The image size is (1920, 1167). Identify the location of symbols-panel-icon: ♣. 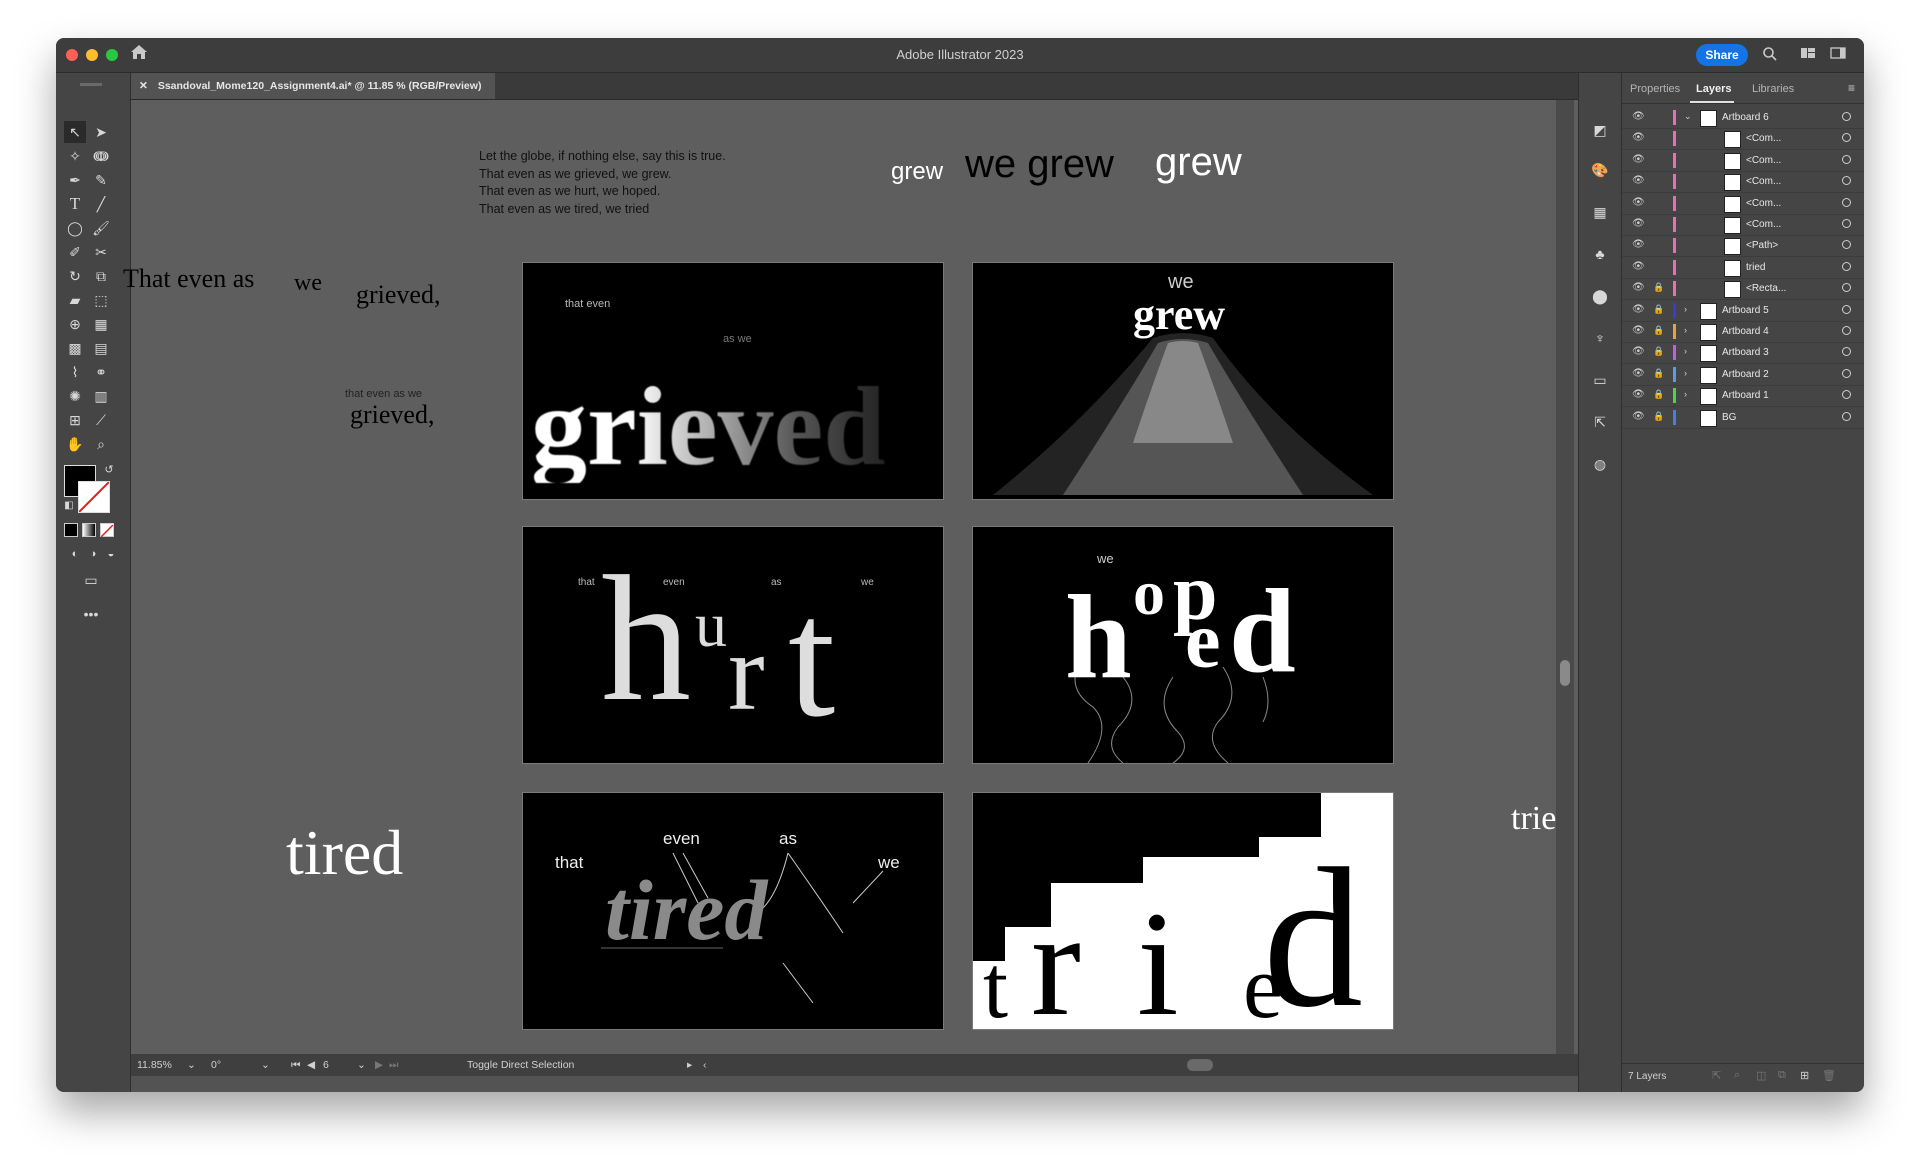
(1600, 254).